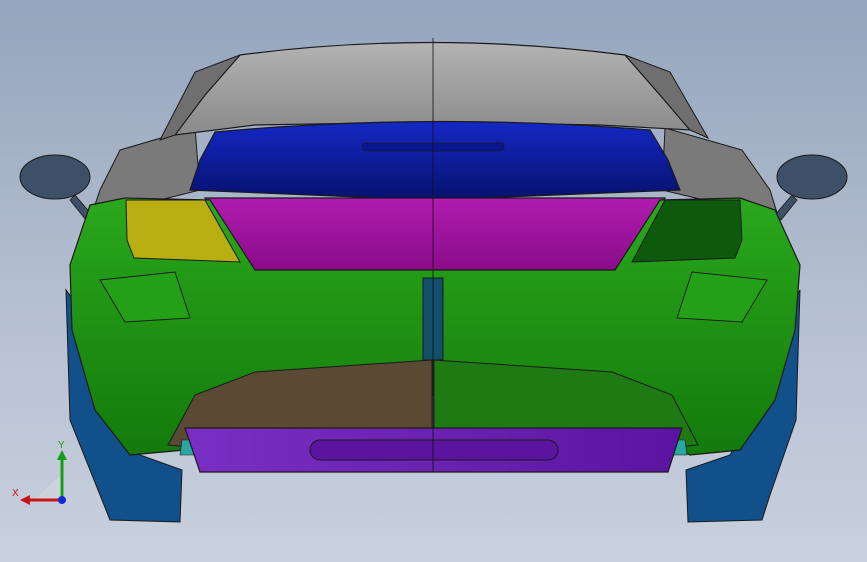 This screenshot has height=562, width=867. Describe the element at coordinates (48, 487) in the screenshot. I see `triad-plane-shade` at that location.